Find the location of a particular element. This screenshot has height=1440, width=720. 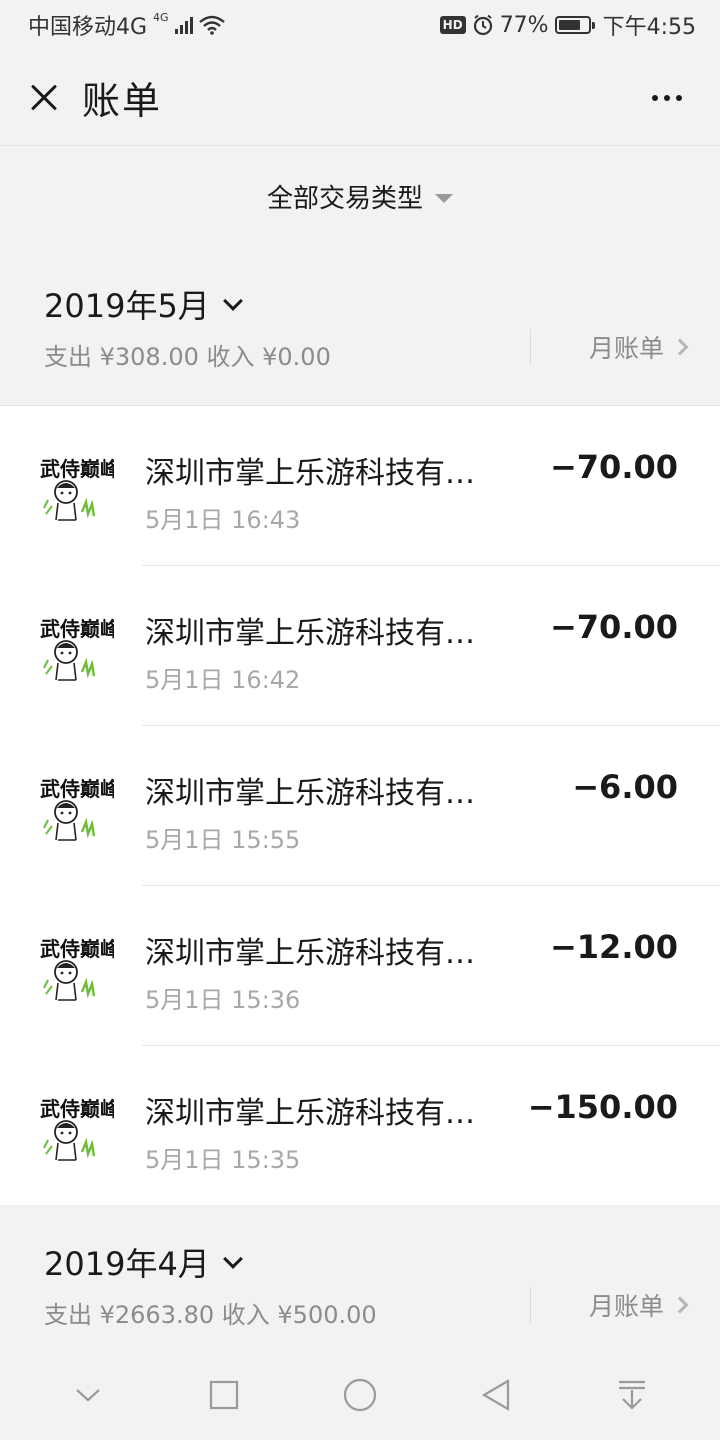

transaction-row: 武侍巅峰 深圳市掌上乐游科技有限公司 5月1日 16:42 −70.00 is located at coordinates (360, 646).